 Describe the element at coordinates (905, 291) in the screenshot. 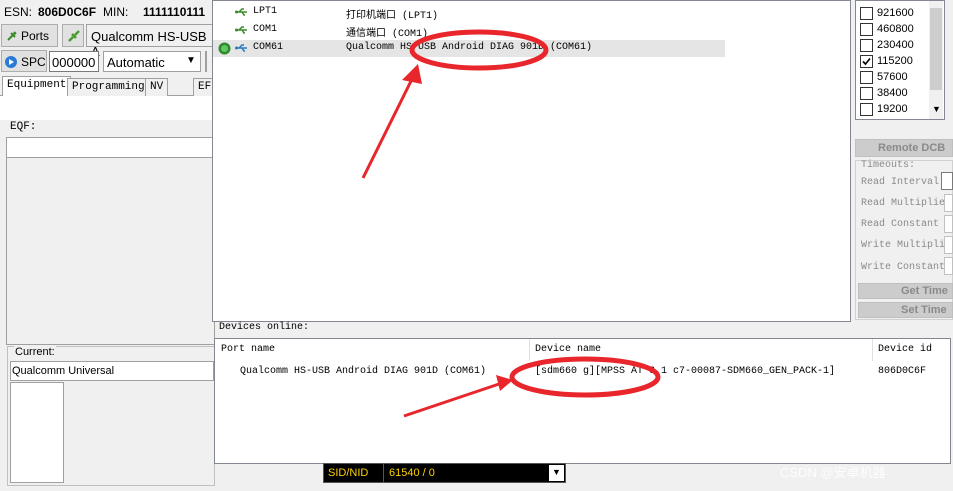

I see `get-timeouts-button: Get Time` at that location.